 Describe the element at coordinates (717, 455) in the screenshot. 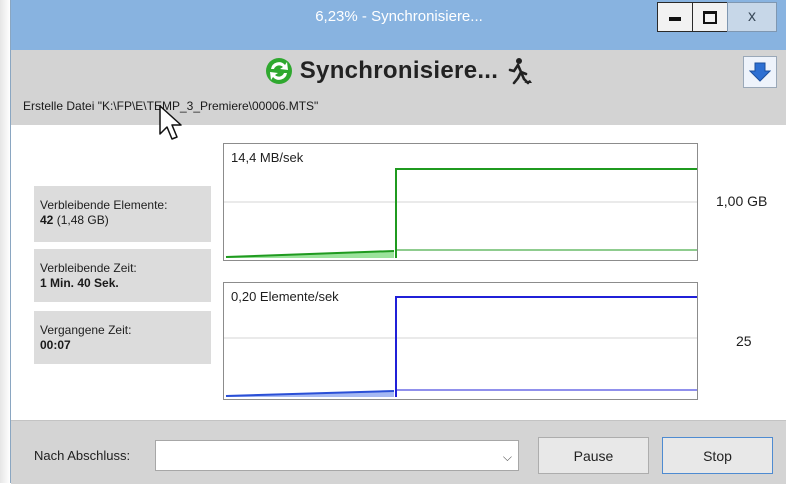

I see `stop-button: Stop` at that location.